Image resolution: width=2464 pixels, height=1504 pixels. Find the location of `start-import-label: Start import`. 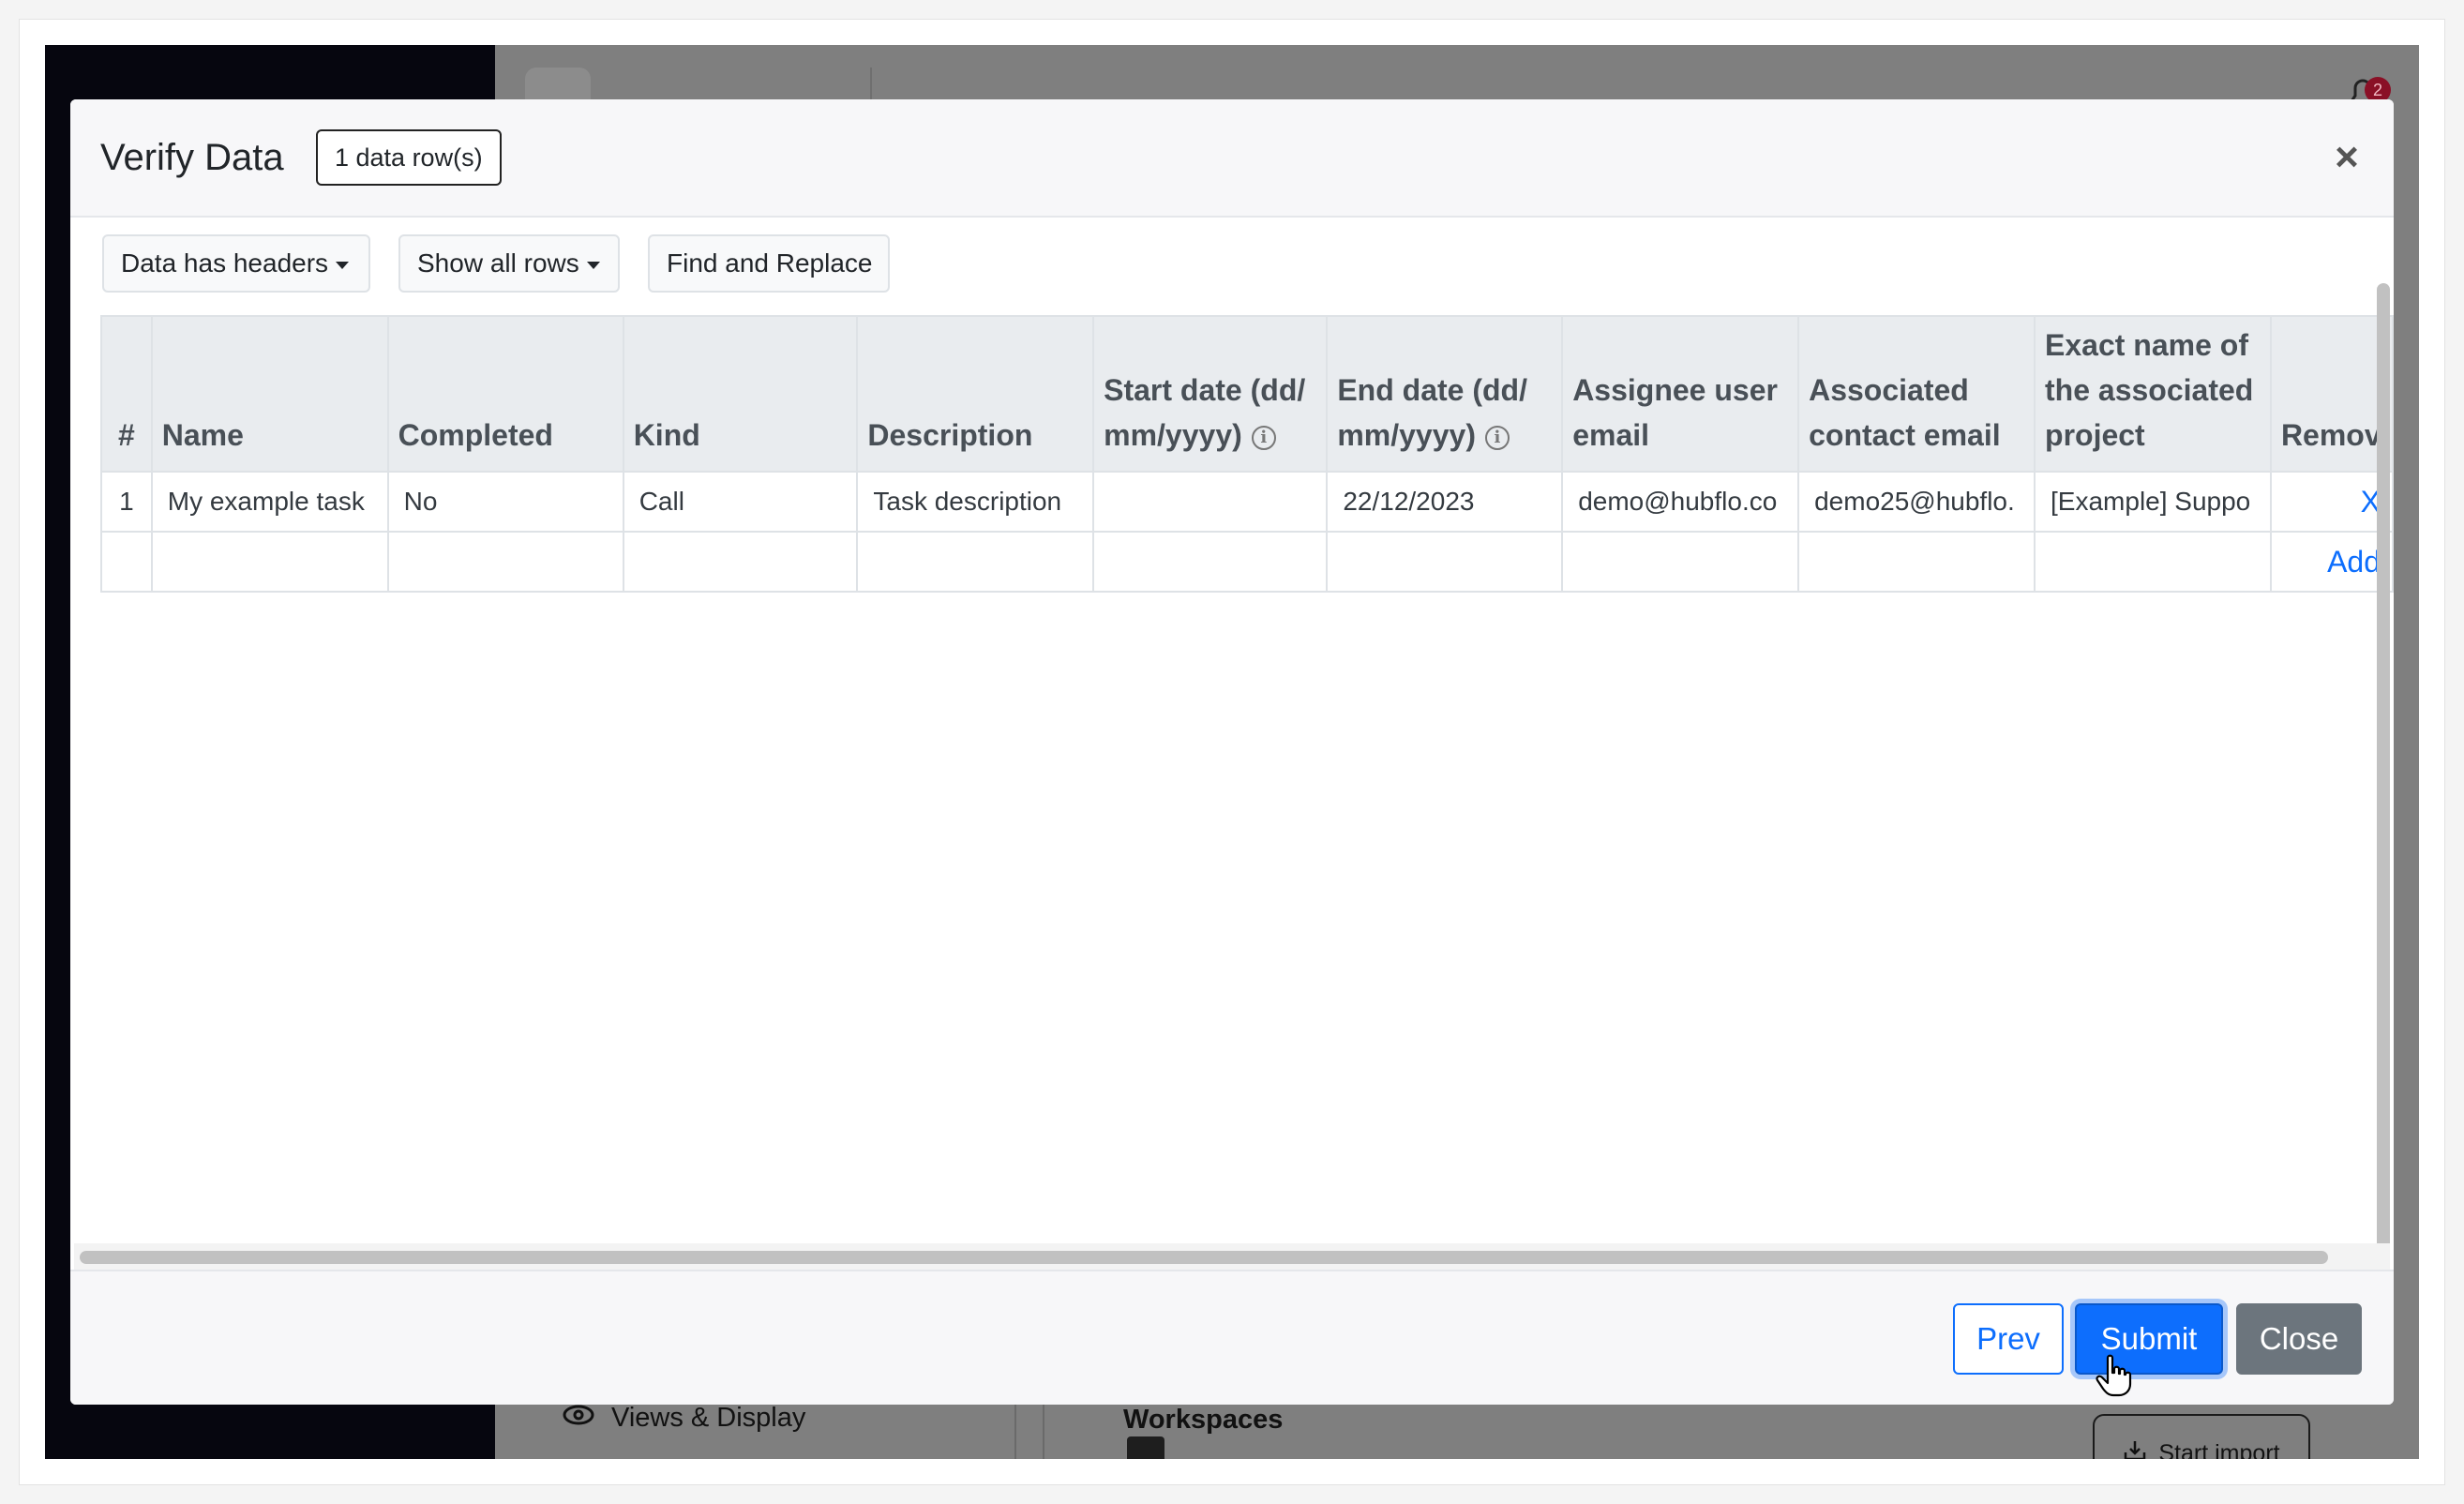

start-import-label: Start import is located at coordinates (2219, 1449).